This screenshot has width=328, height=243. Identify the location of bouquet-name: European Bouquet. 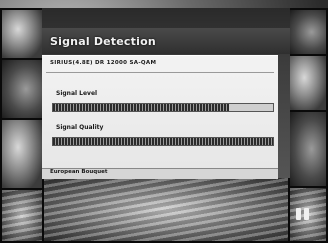
(79, 172).